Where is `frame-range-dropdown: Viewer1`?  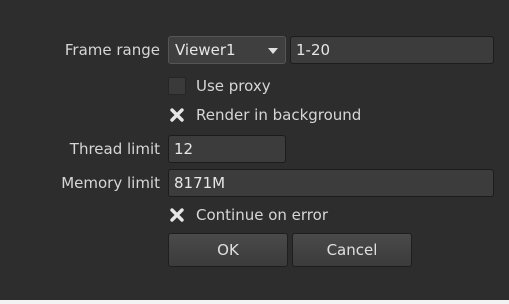
frame-range-dropdown: Viewer1 is located at coordinates (227, 50).